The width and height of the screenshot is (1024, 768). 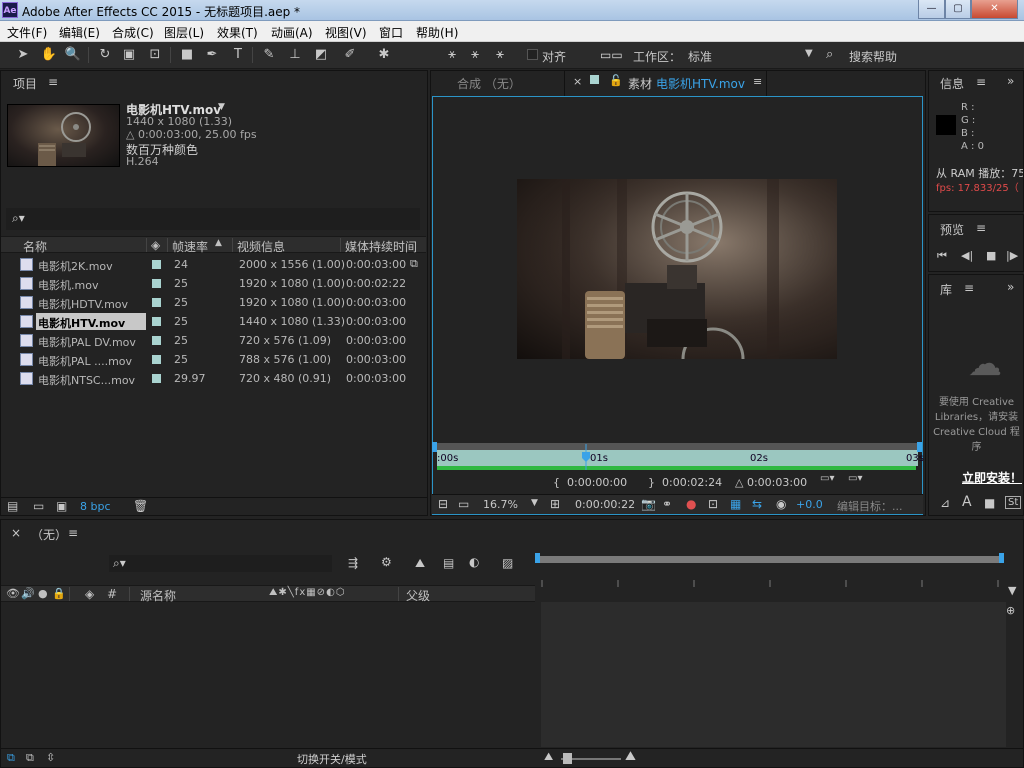 I want to click on timeline-track-area, so click(x=773, y=674).